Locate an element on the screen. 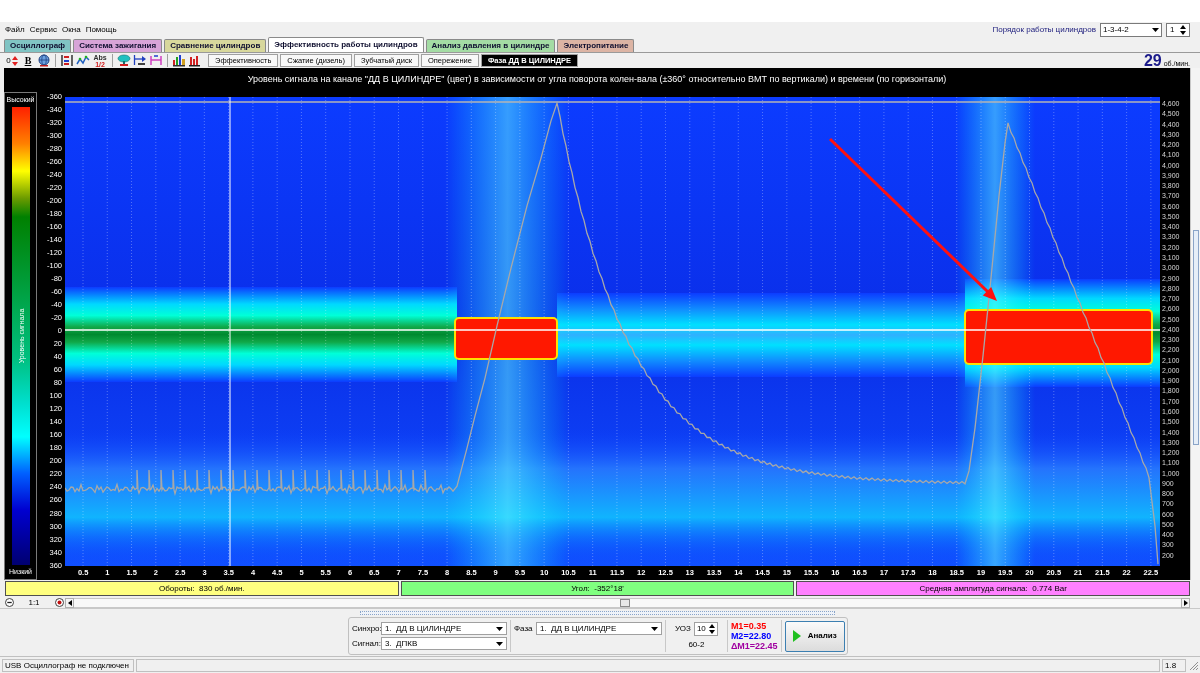 The width and height of the screenshot is (1200, 673). scroll-left-button is located at coordinates (69, 602).